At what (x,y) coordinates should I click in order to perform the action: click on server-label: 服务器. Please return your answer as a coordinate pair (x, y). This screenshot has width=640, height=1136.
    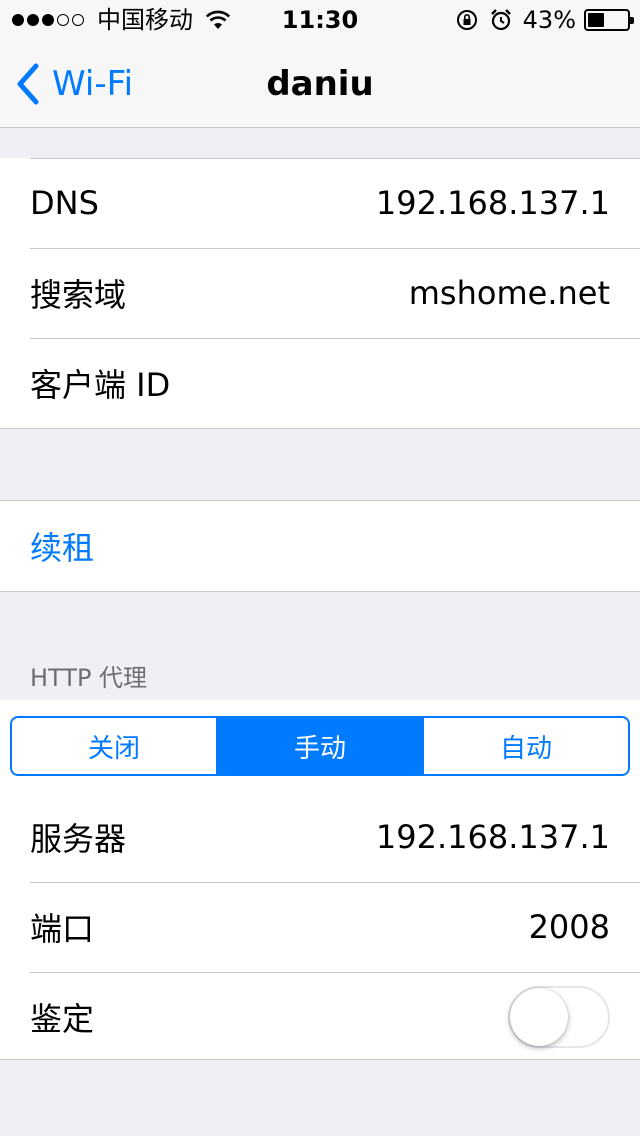
    Looking at the image, I should click on (78, 839).